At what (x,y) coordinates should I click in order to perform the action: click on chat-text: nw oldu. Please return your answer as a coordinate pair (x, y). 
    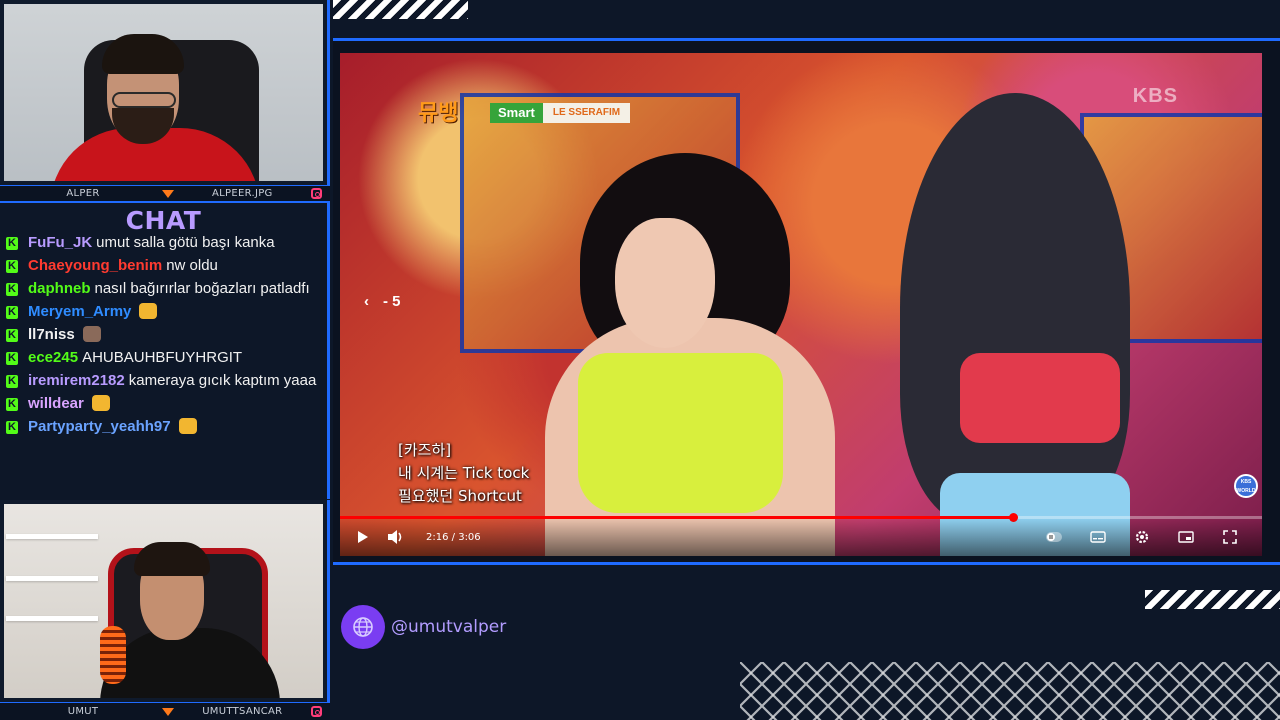
    Looking at the image, I should click on (192, 265).